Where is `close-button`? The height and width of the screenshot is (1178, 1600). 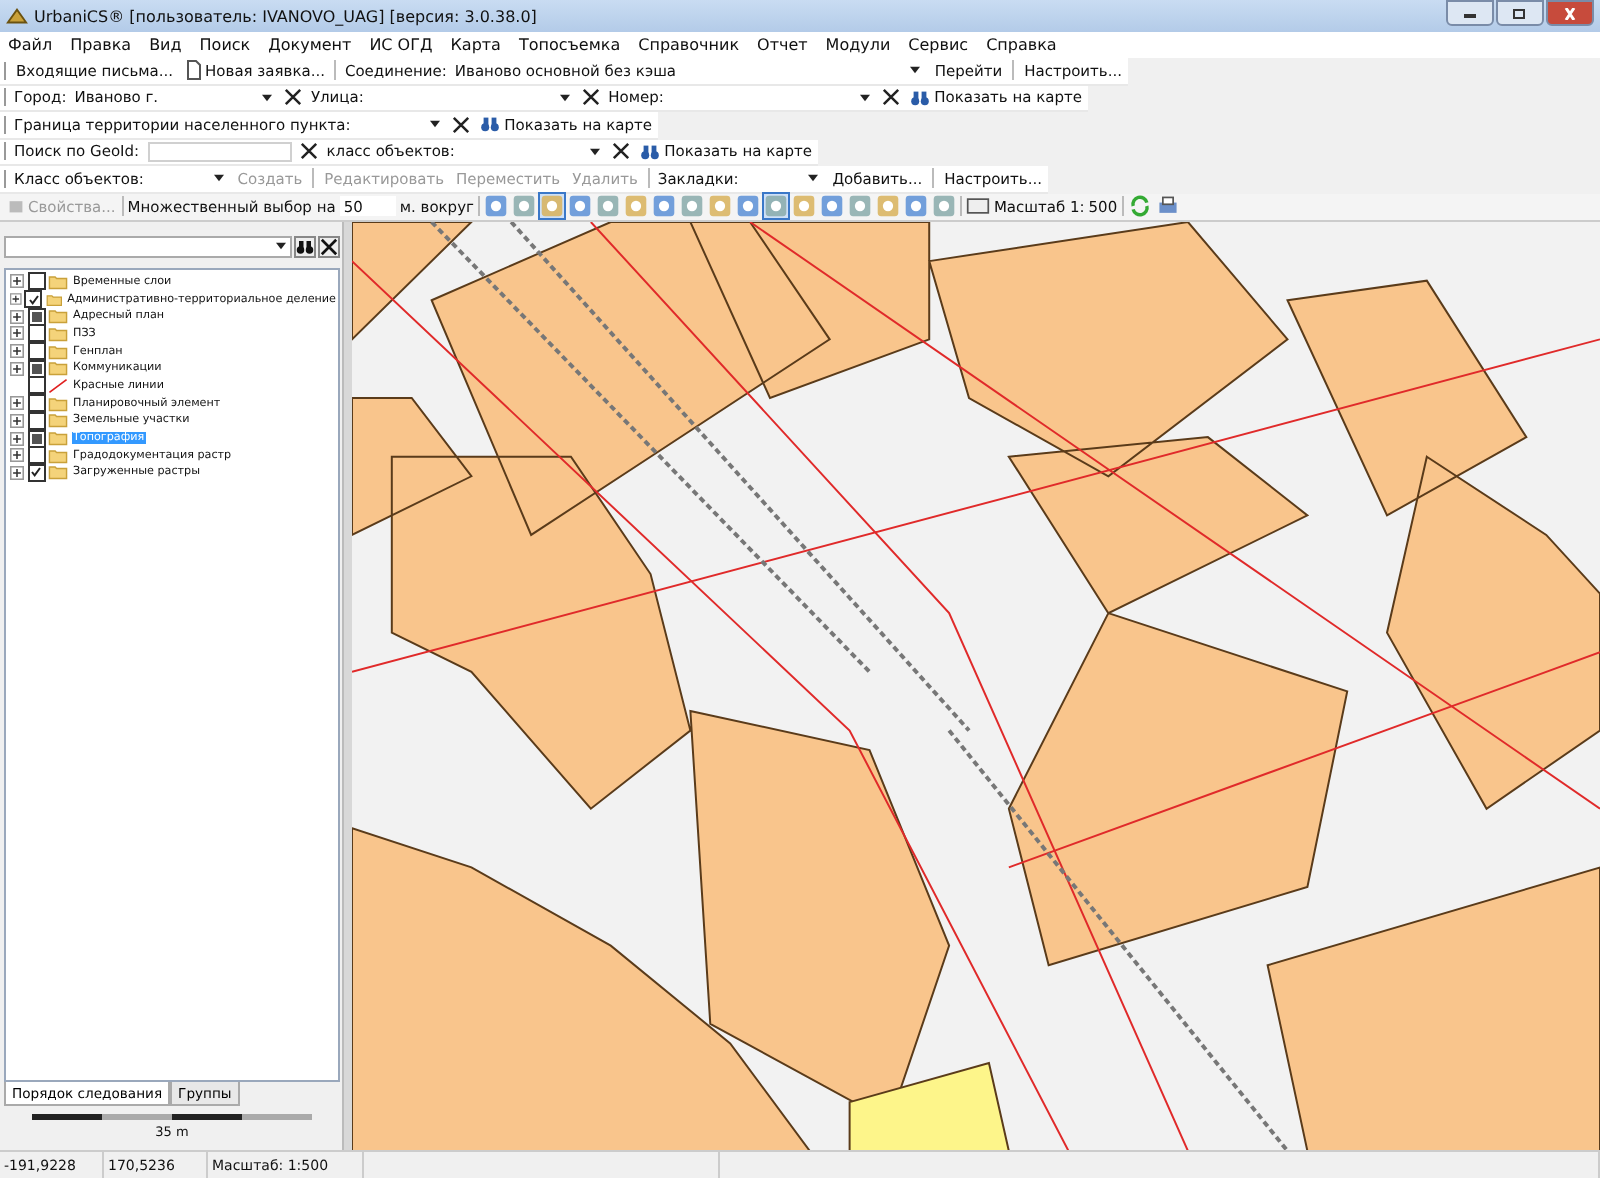
close-button is located at coordinates (329, 246).